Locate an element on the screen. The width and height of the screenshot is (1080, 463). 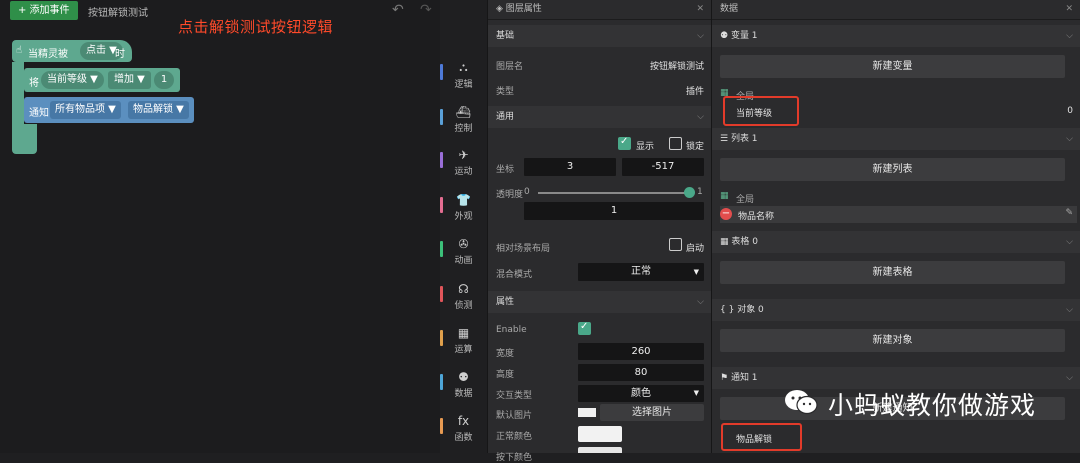
coord-label: 坐标 is located at coordinates (505, 170).